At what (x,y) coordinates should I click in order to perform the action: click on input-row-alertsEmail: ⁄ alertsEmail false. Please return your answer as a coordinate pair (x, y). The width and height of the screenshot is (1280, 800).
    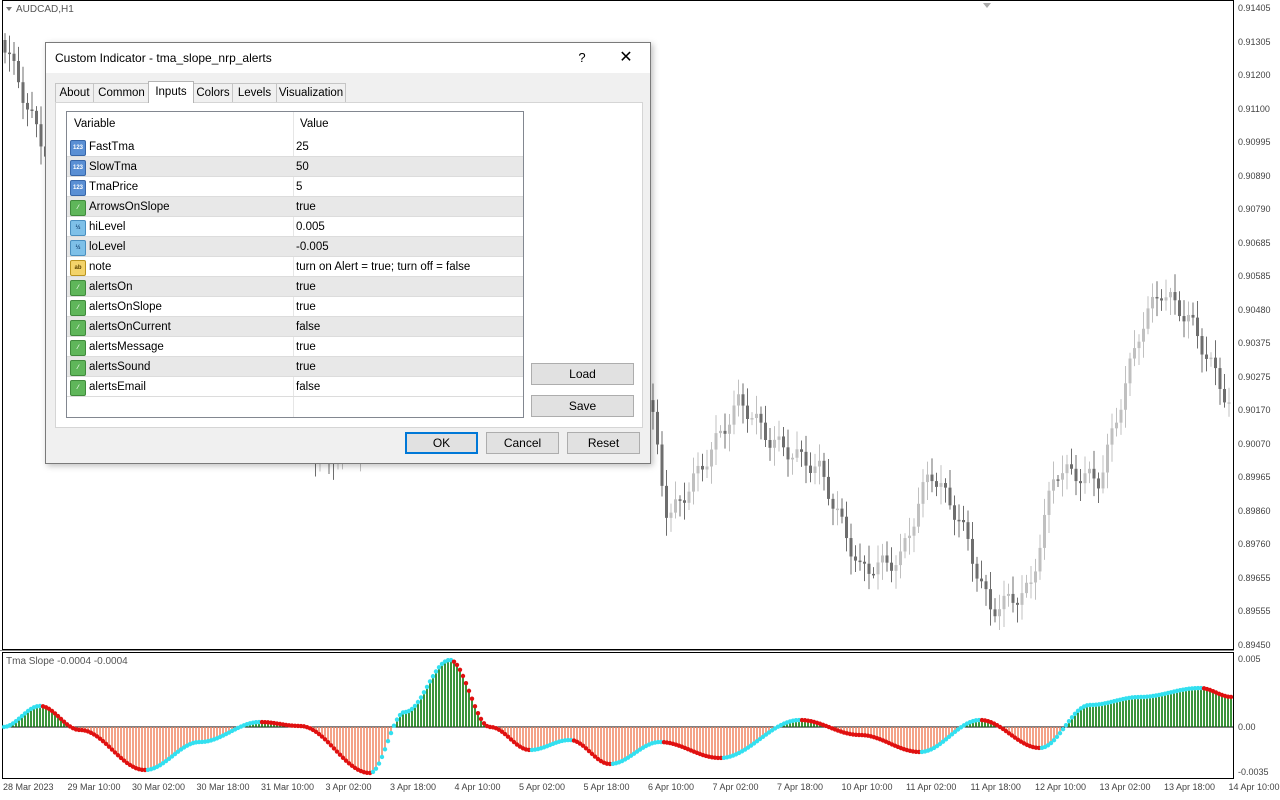
    Looking at the image, I should click on (295, 387).